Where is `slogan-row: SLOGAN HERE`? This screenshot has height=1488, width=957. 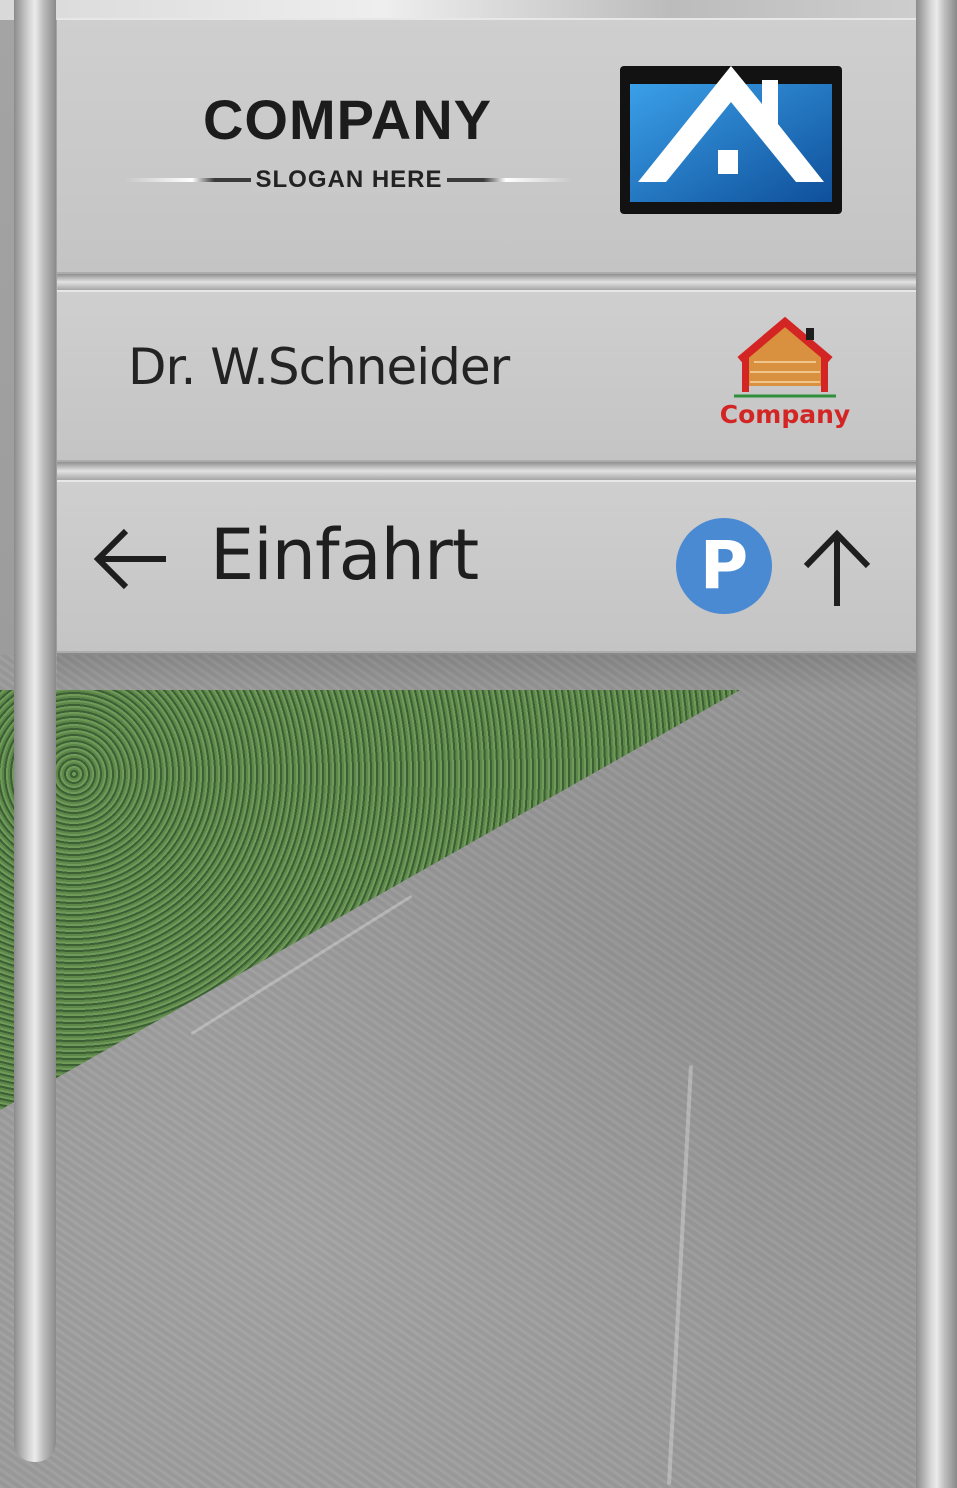
slogan-row: SLOGAN HERE is located at coordinates (349, 180).